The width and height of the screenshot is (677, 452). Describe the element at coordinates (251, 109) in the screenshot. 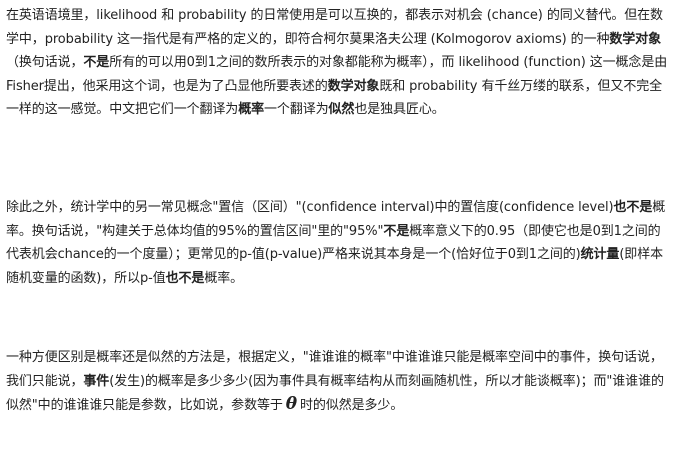

I see `bold-term: 概率` at that location.